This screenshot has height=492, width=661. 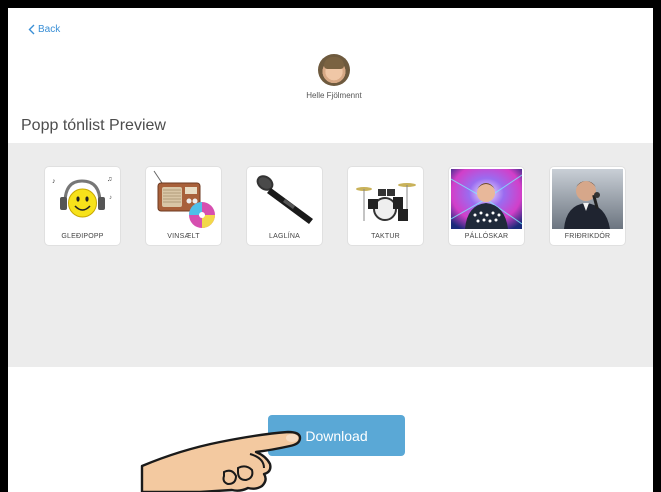 What do you see at coordinates (284, 236) in the screenshot?
I see `card-label: LAGLÍNA` at bounding box center [284, 236].